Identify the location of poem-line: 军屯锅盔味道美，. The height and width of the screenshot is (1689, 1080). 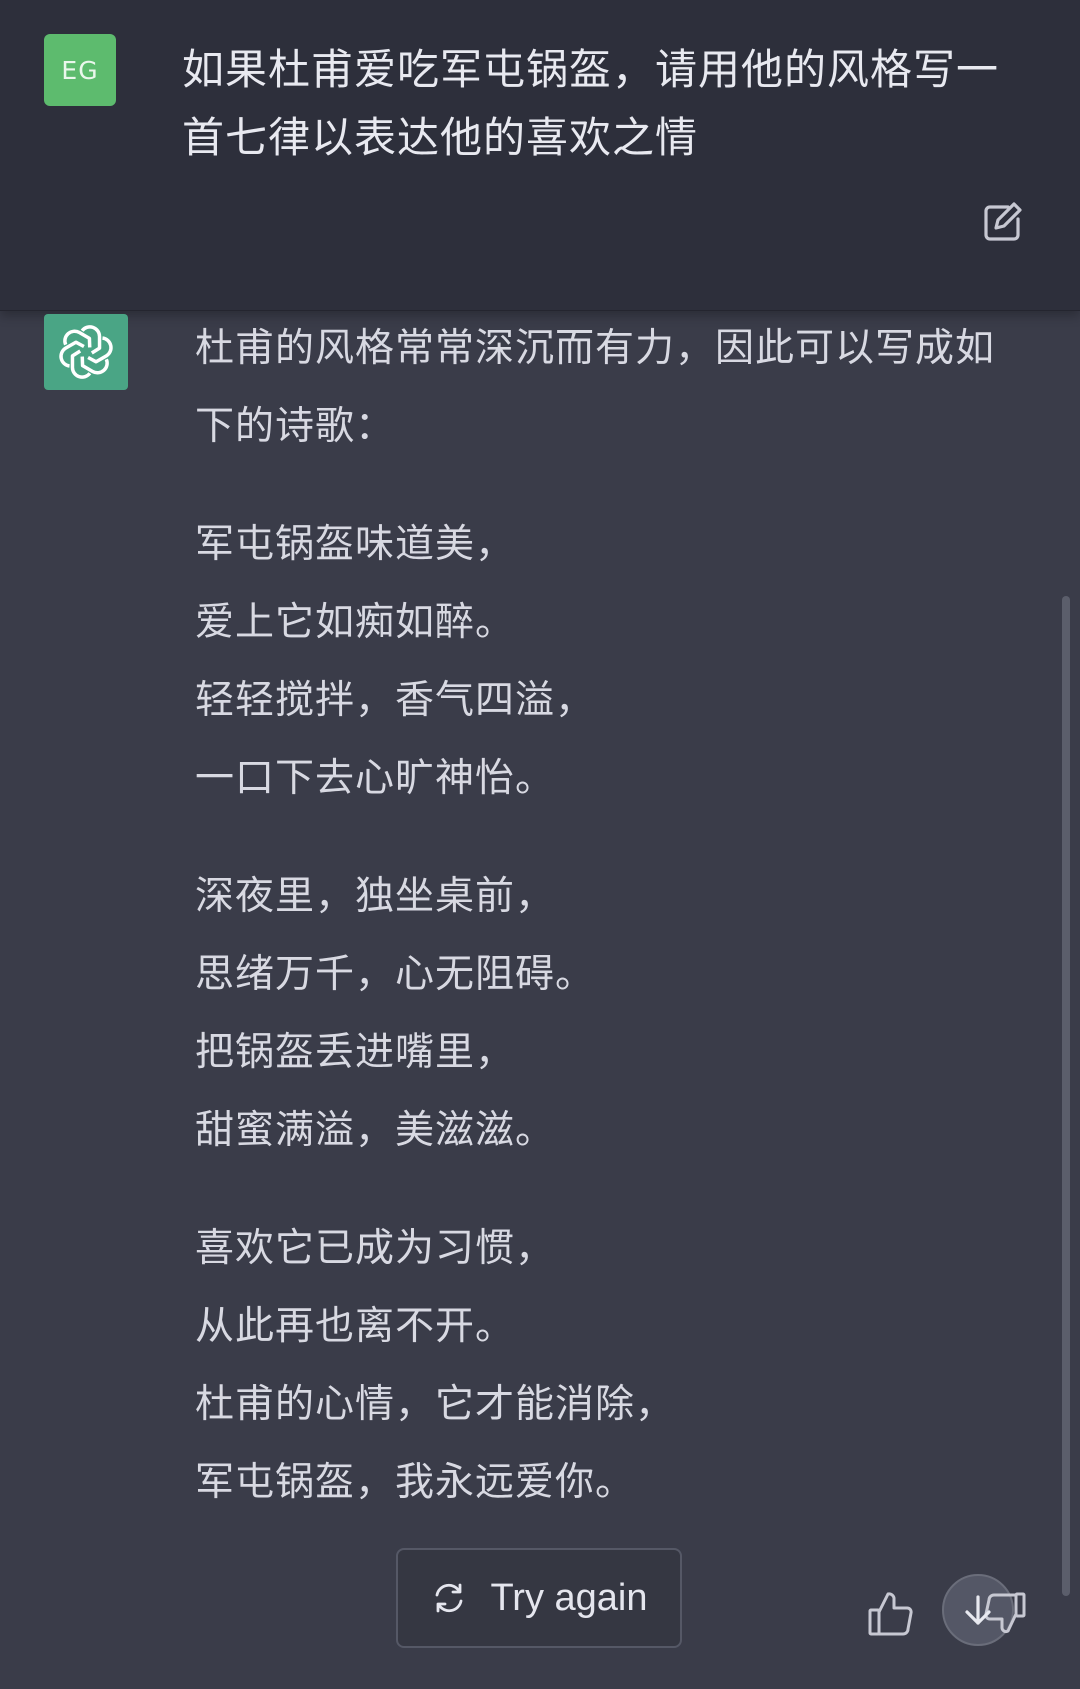
(355, 544).